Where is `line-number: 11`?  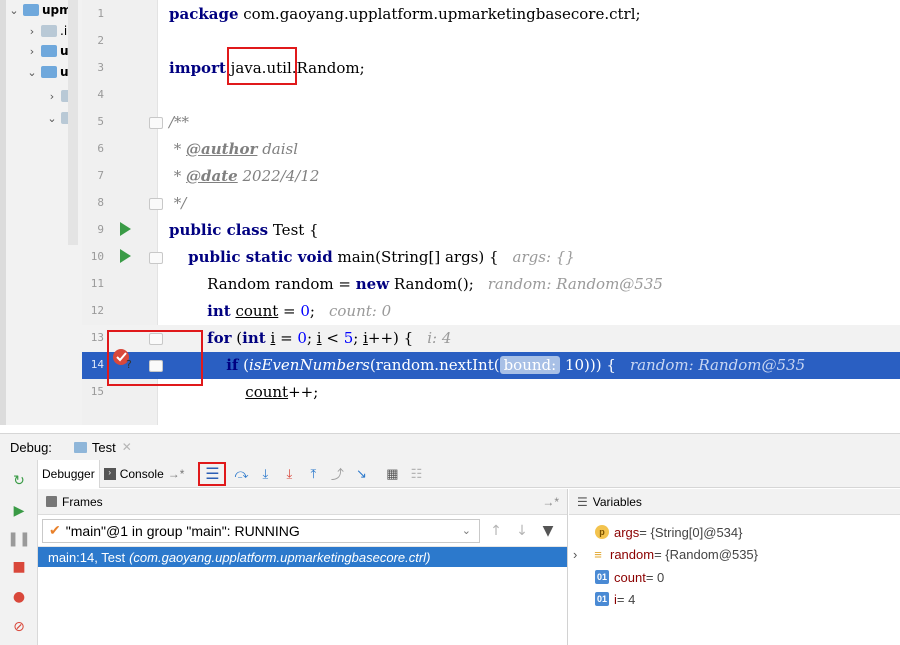 line-number: 11 is located at coordinates (97, 283).